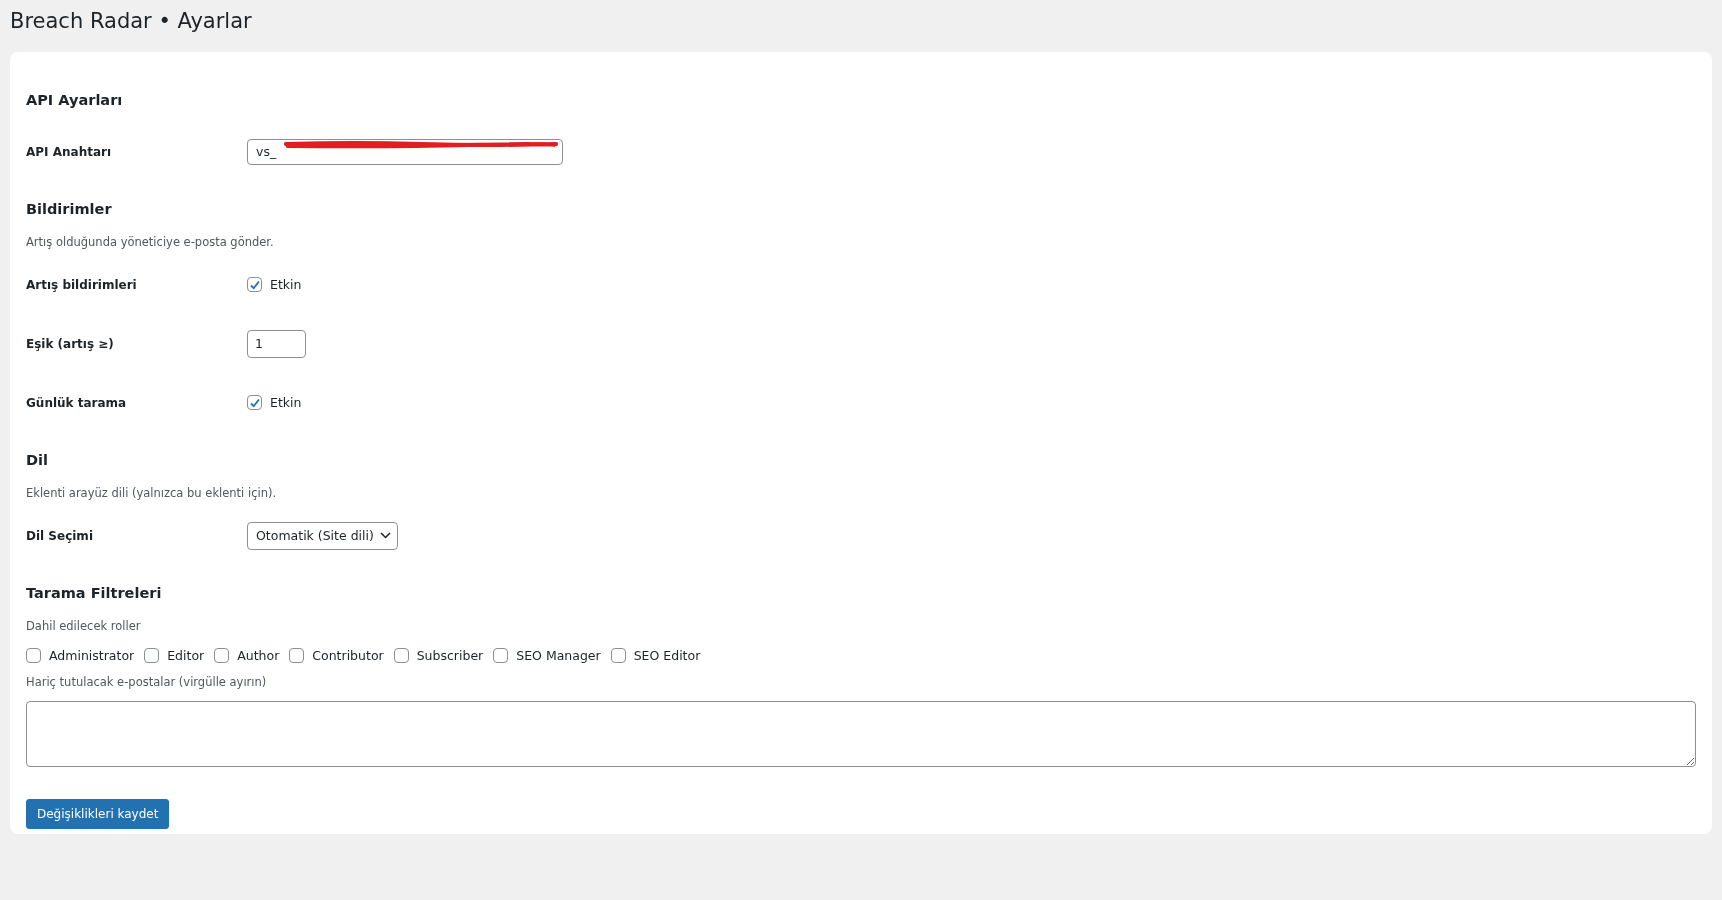 This screenshot has width=1722, height=900. Describe the element at coordinates (98, 814) in the screenshot. I see `save-button: Değişiklikleri kaydet` at that location.